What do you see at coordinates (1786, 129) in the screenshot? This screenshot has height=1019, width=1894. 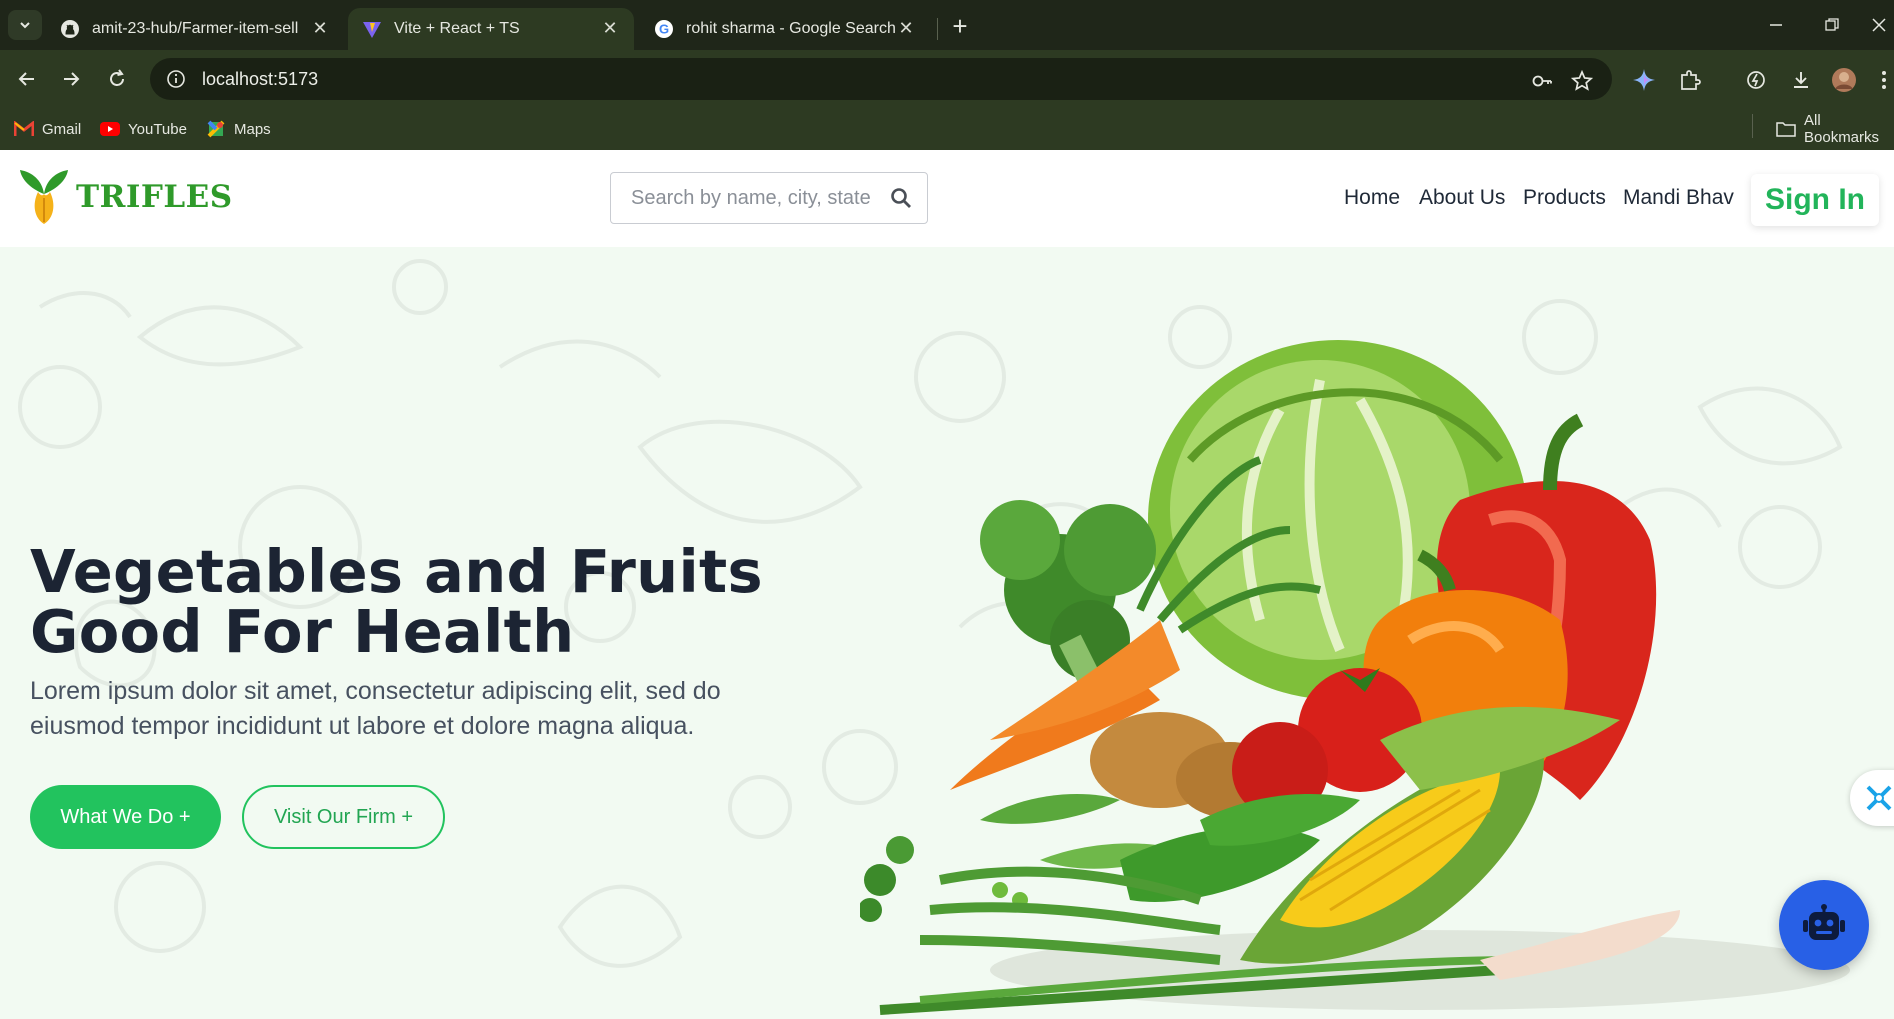 I see `folder-icon` at bounding box center [1786, 129].